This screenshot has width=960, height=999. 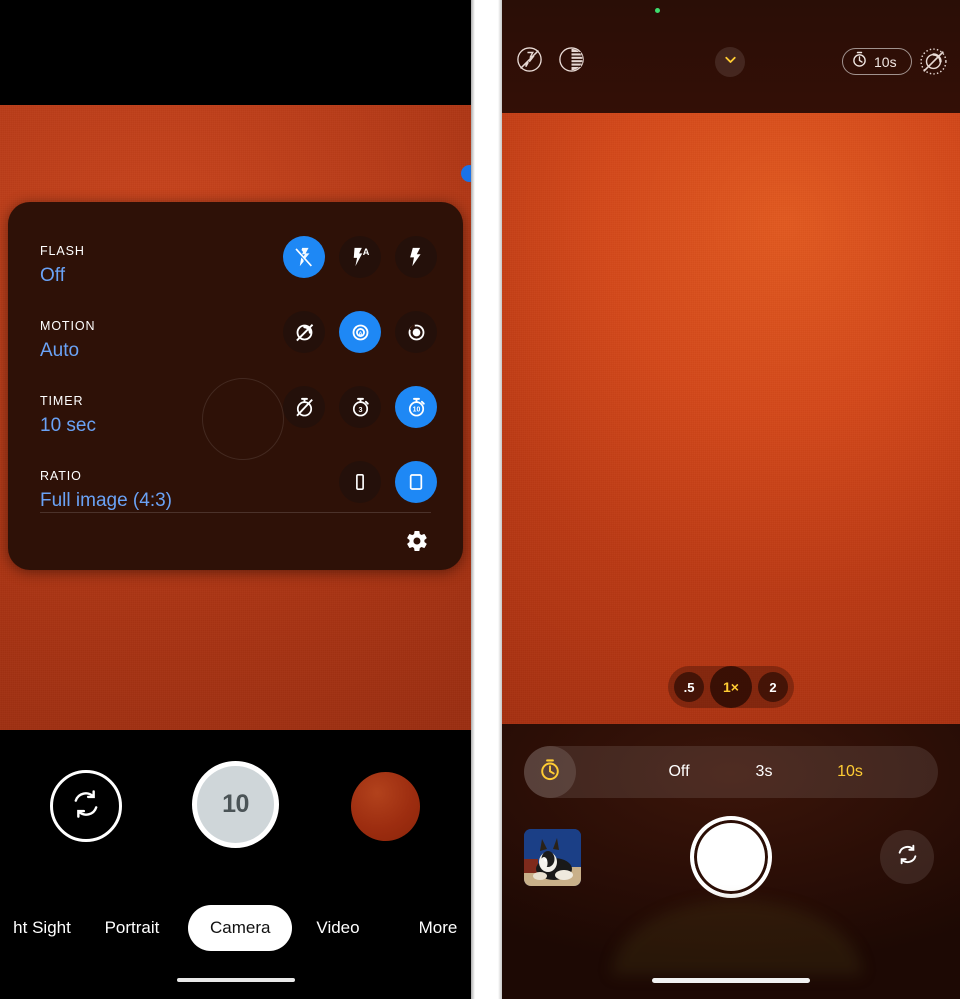 I want to click on shutter-button, so click(x=731, y=857).